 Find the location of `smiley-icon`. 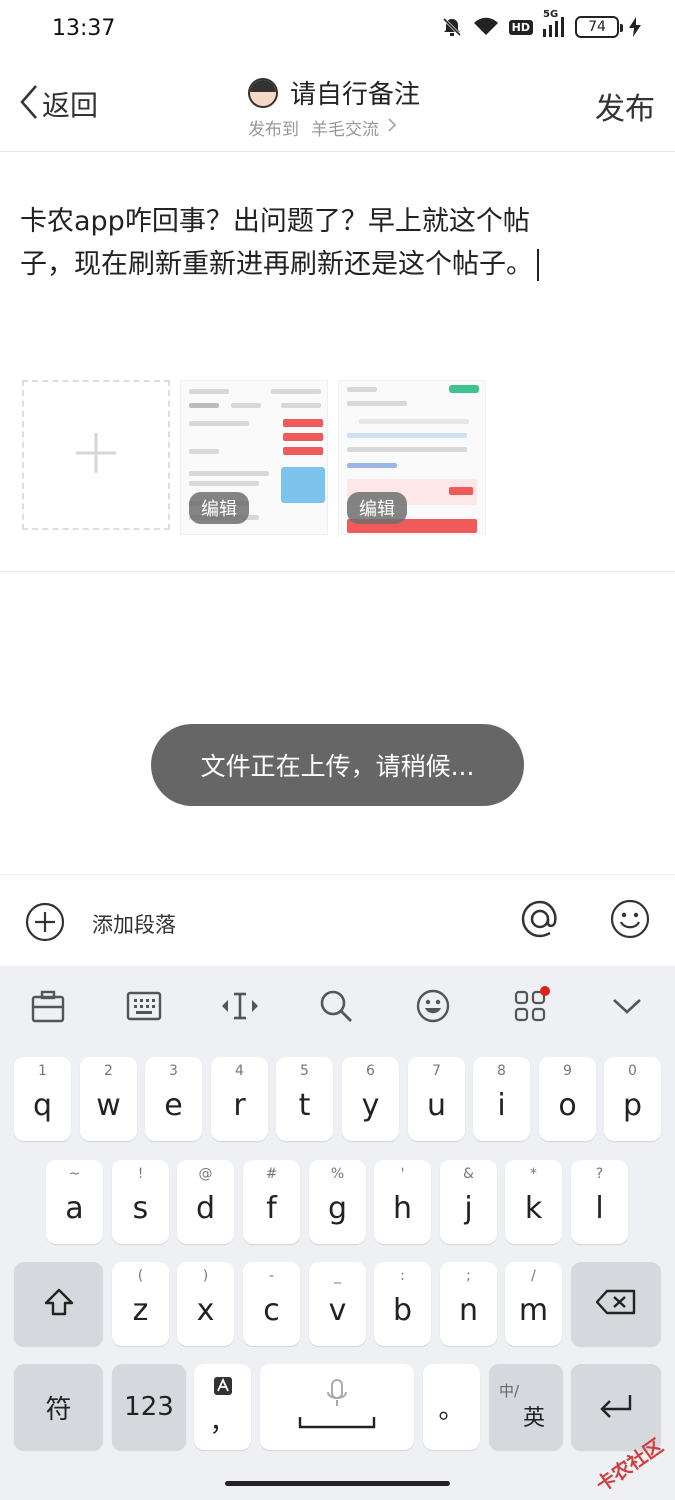

smiley-icon is located at coordinates (433, 1008).